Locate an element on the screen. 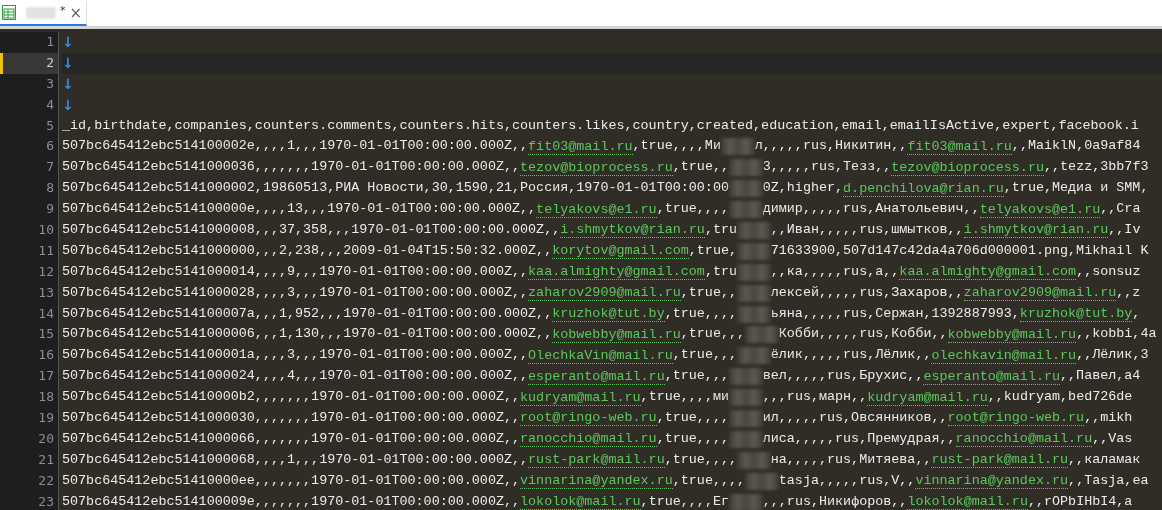 This screenshot has height=510, width=1162. line-number: 4 is located at coordinates (50, 104).